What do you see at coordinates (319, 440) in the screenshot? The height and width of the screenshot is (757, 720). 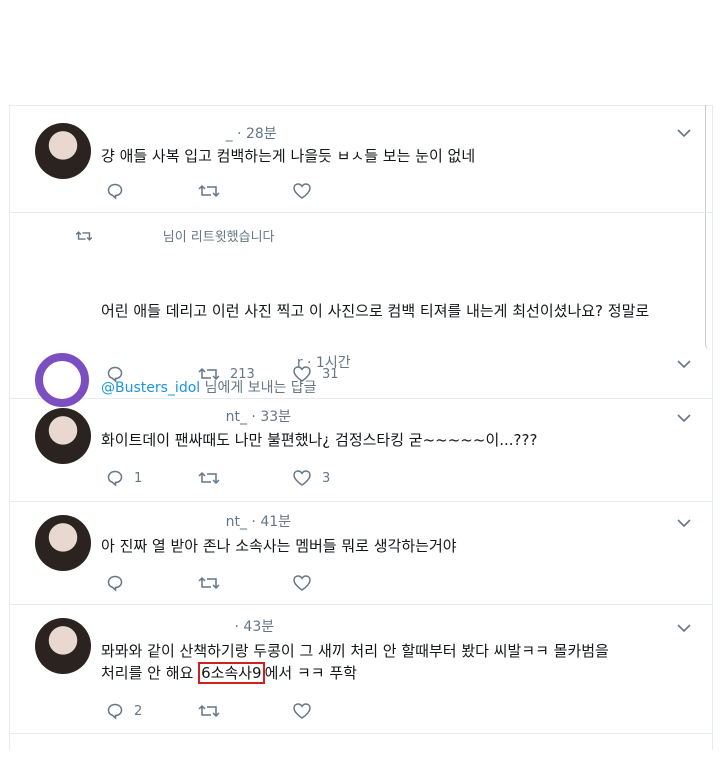 I see `tweet-text: 화이트데이 팬싸때도 나만 불편했나¿ 검정스타킹 굳~~~~~이...???` at bounding box center [319, 440].